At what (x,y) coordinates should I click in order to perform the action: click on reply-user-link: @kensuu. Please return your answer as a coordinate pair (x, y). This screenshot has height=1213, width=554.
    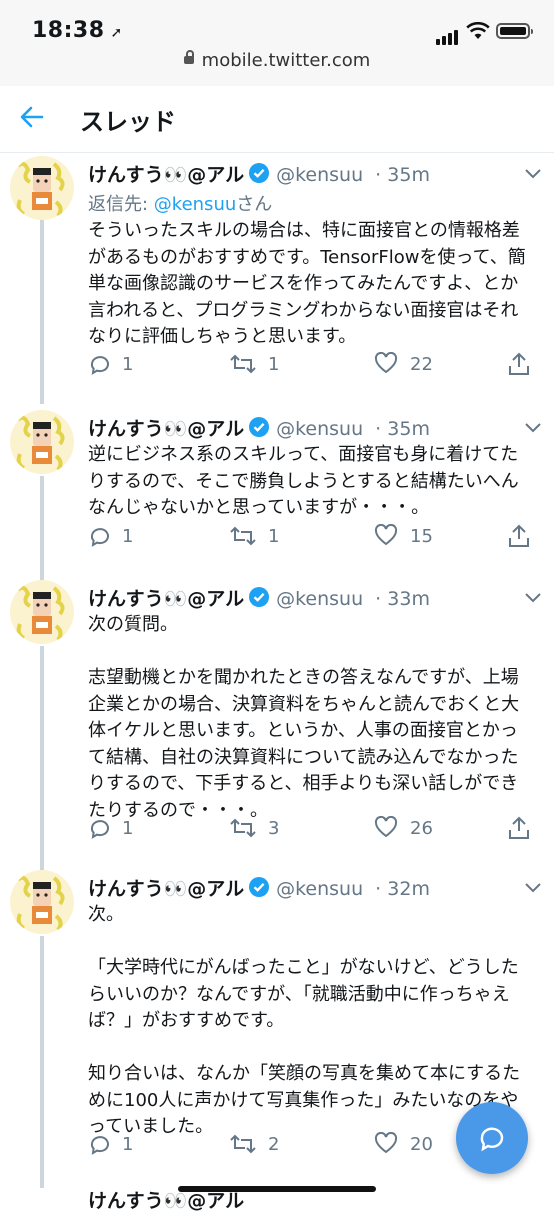
    Looking at the image, I should click on (195, 204).